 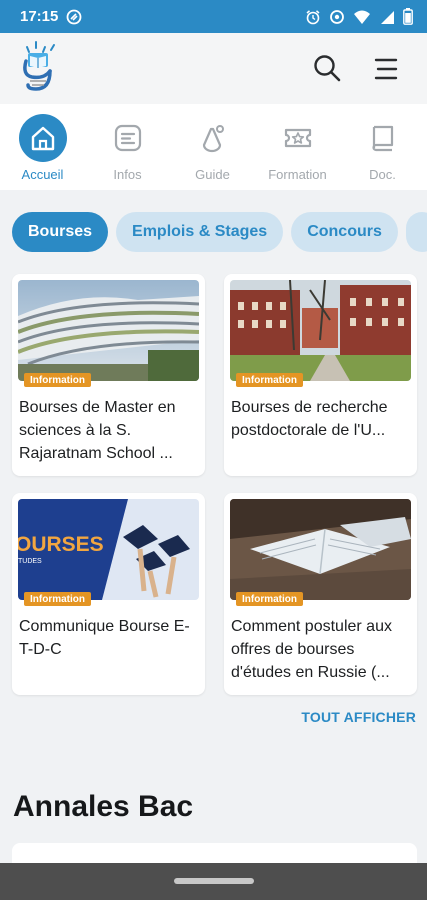 What do you see at coordinates (298, 138) in the screenshot?
I see `ticket-star-icon` at bounding box center [298, 138].